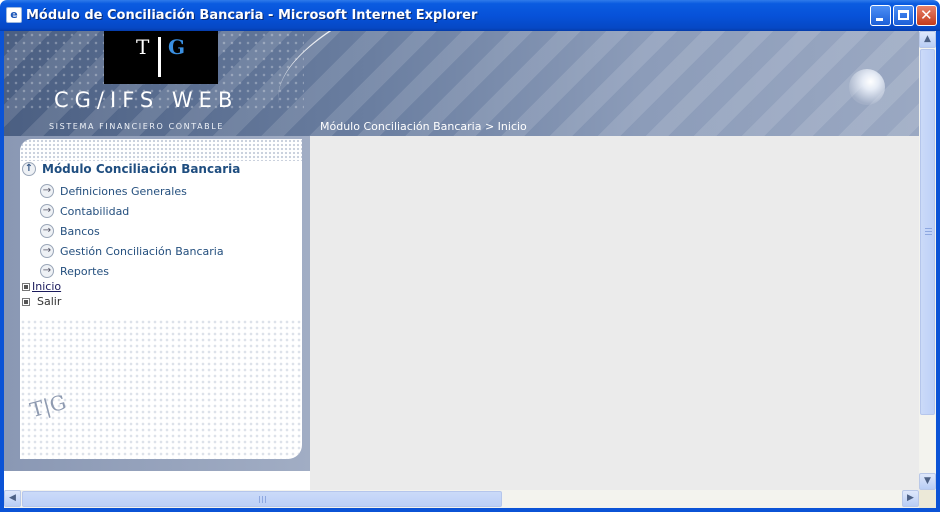  I want to click on up-arrow-circle-icon: ↑, so click(29, 169).